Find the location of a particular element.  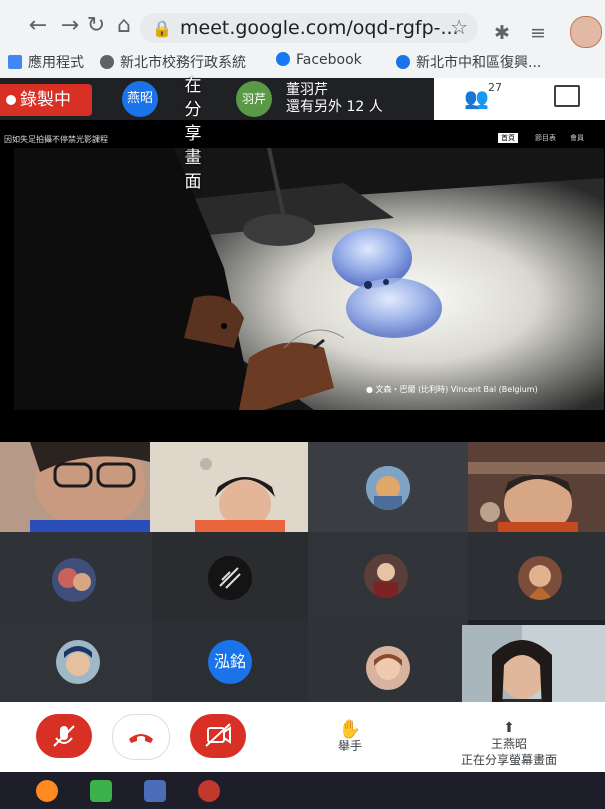

photos-app-icon is located at coordinates (155, 791).